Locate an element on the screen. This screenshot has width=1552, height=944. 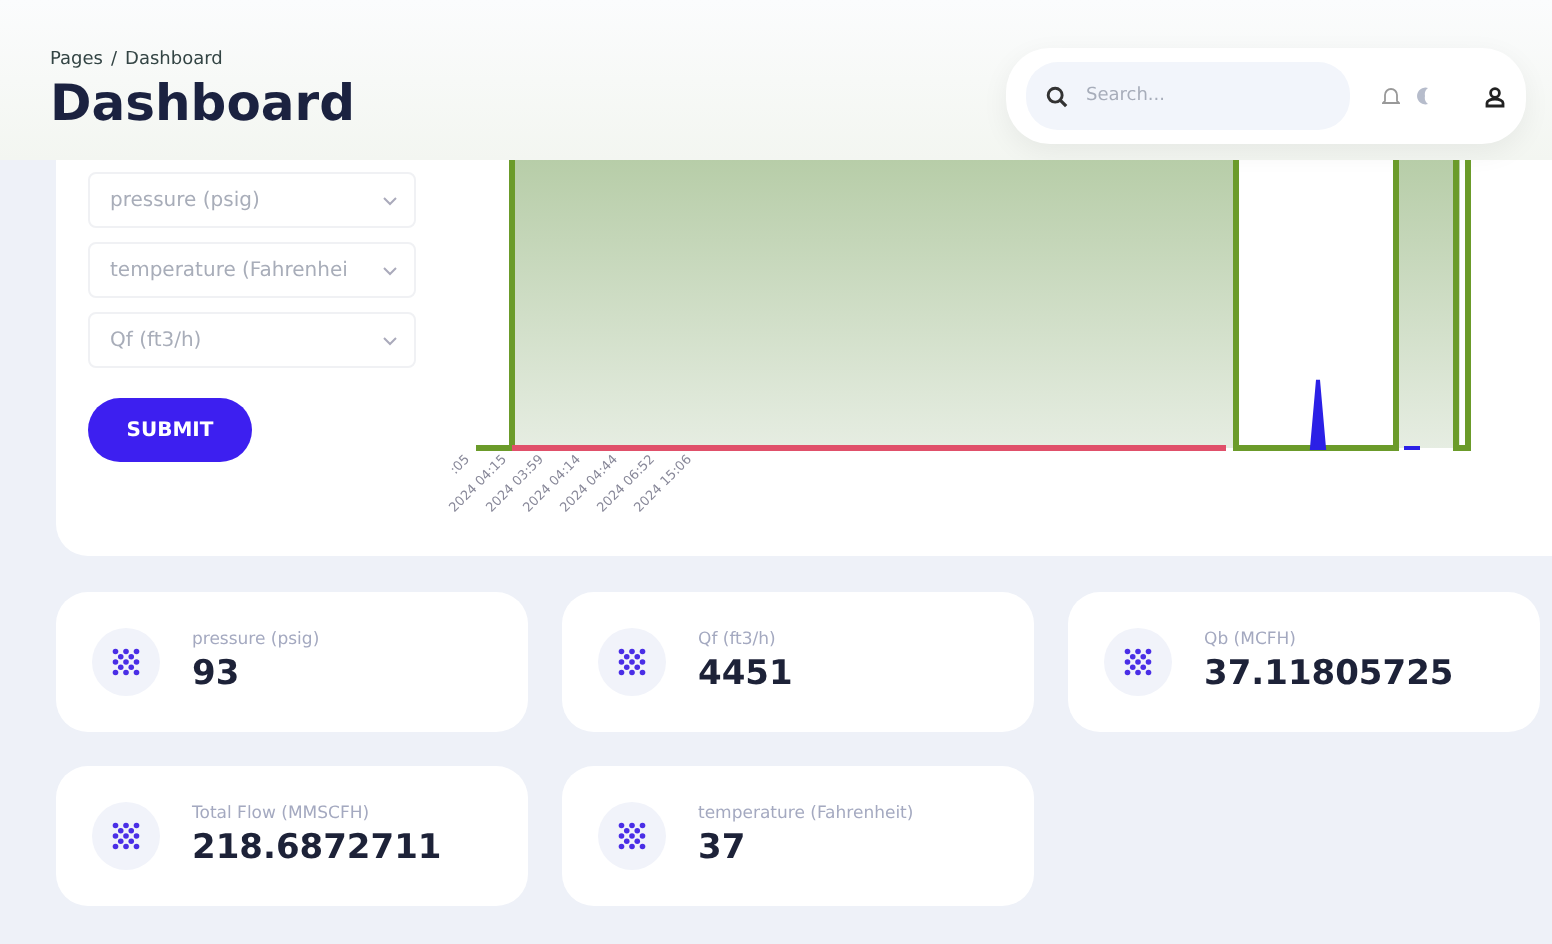
stat-value: 93 is located at coordinates (217, 675).